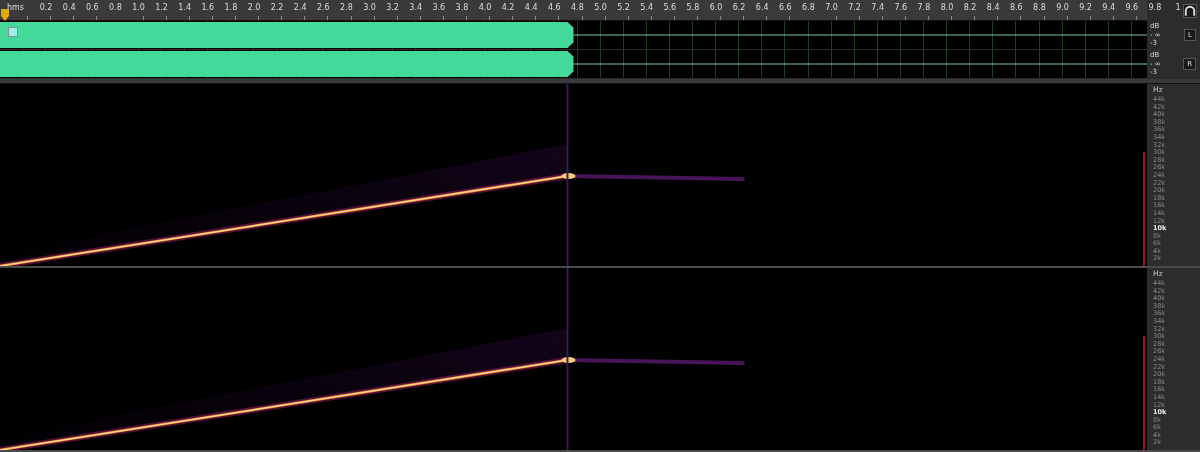 Image resolution: width=1200 pixels, height=452 pixels. Describe the element at coordinates (831, 7) in the screenshot. I see `time-tick-label: 7.0` at that location.